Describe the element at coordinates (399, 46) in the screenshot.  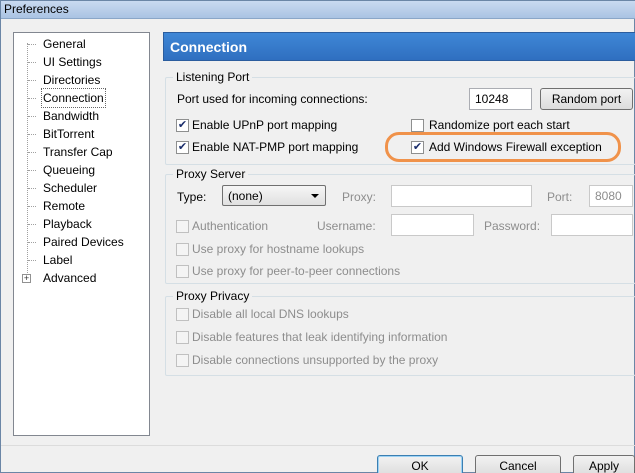
I see `section-header: Connection` at that location.